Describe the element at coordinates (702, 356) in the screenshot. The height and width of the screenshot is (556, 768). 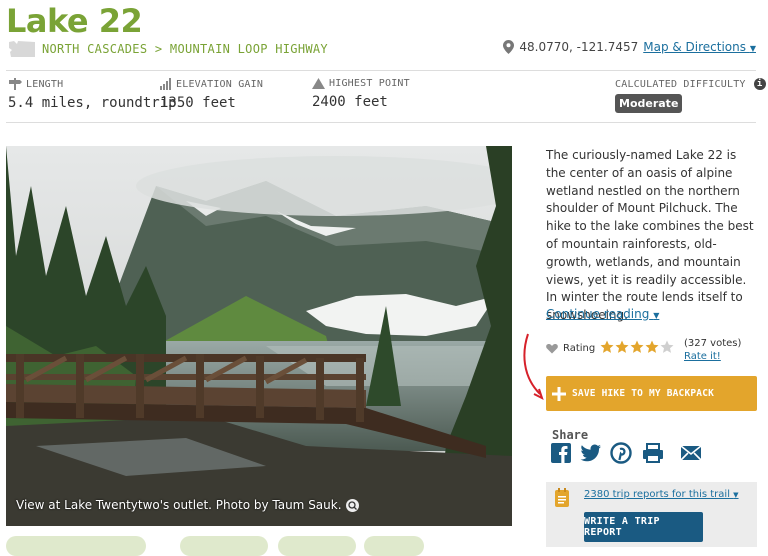
I see `rate-it-link: Rate it!` at that location.